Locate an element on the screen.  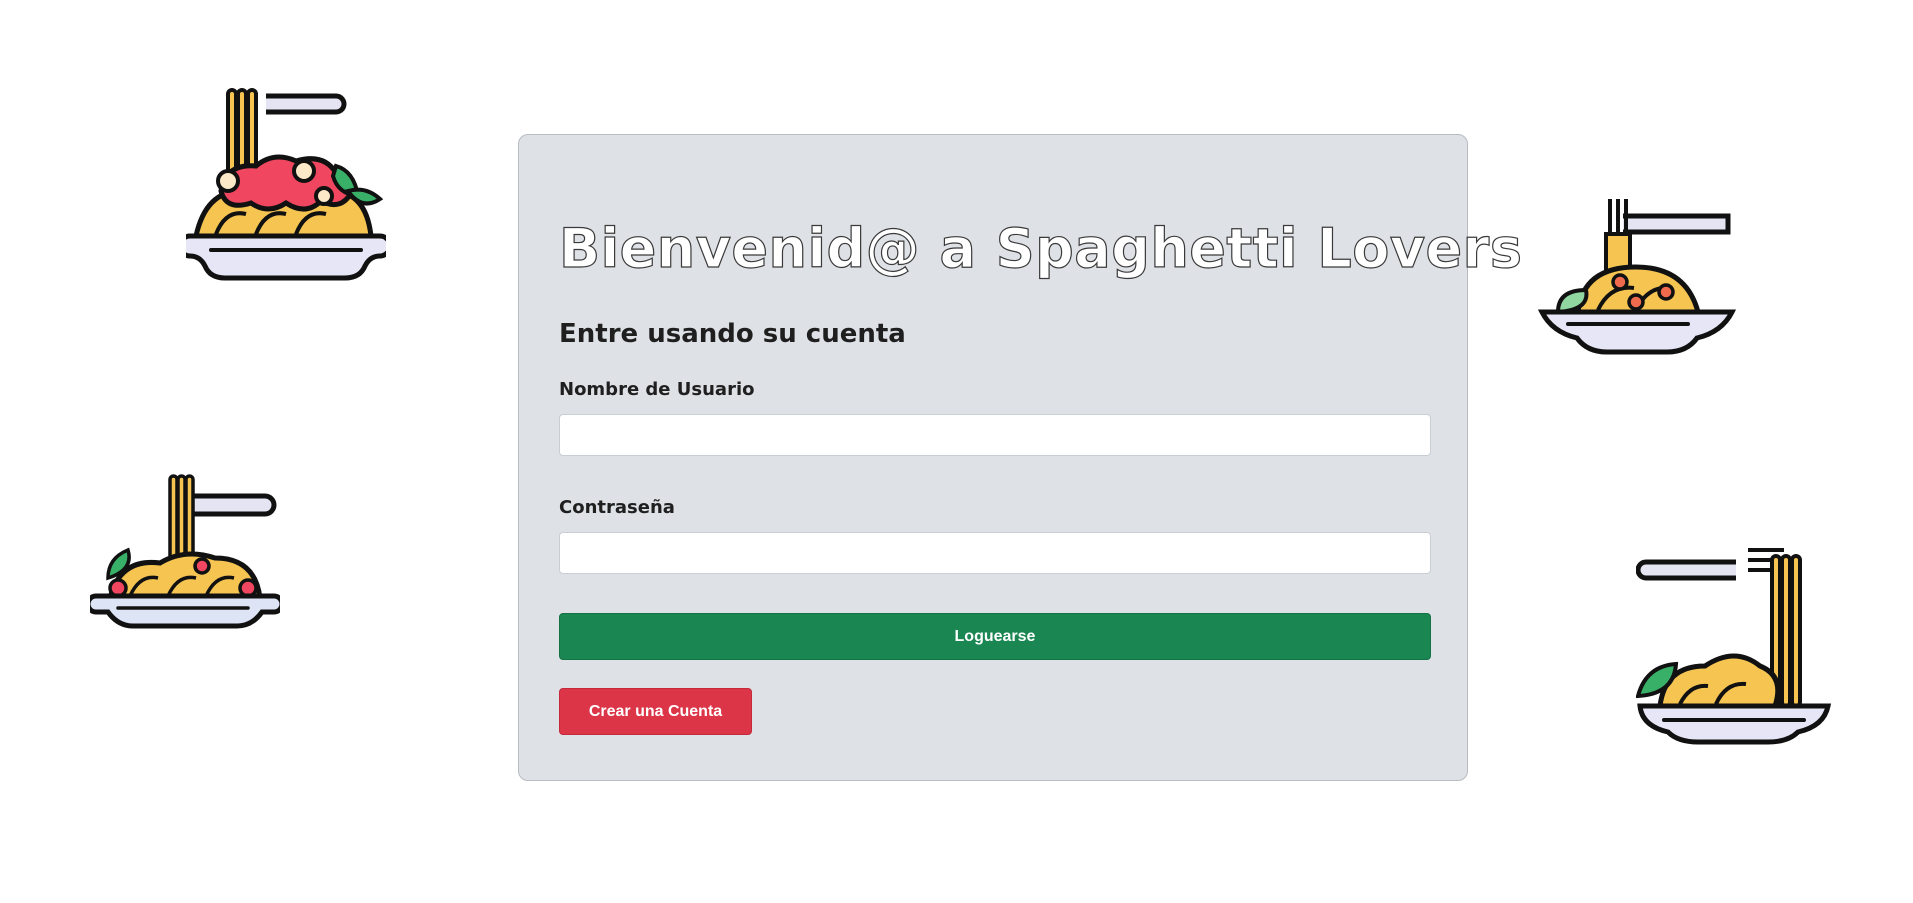
form-subtitle: Entre usando su cuenta is located at coordinates (732, 334).